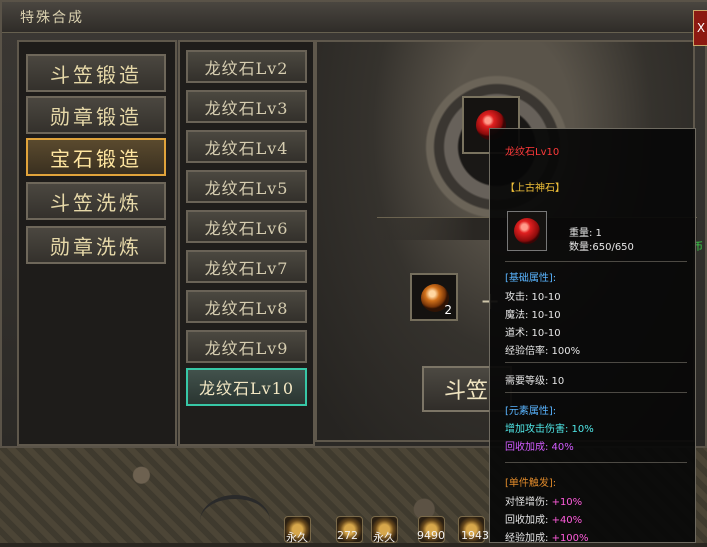 This screenshot has height=547, width=707. I want to click on single-value: +100%, so click(570, 538).